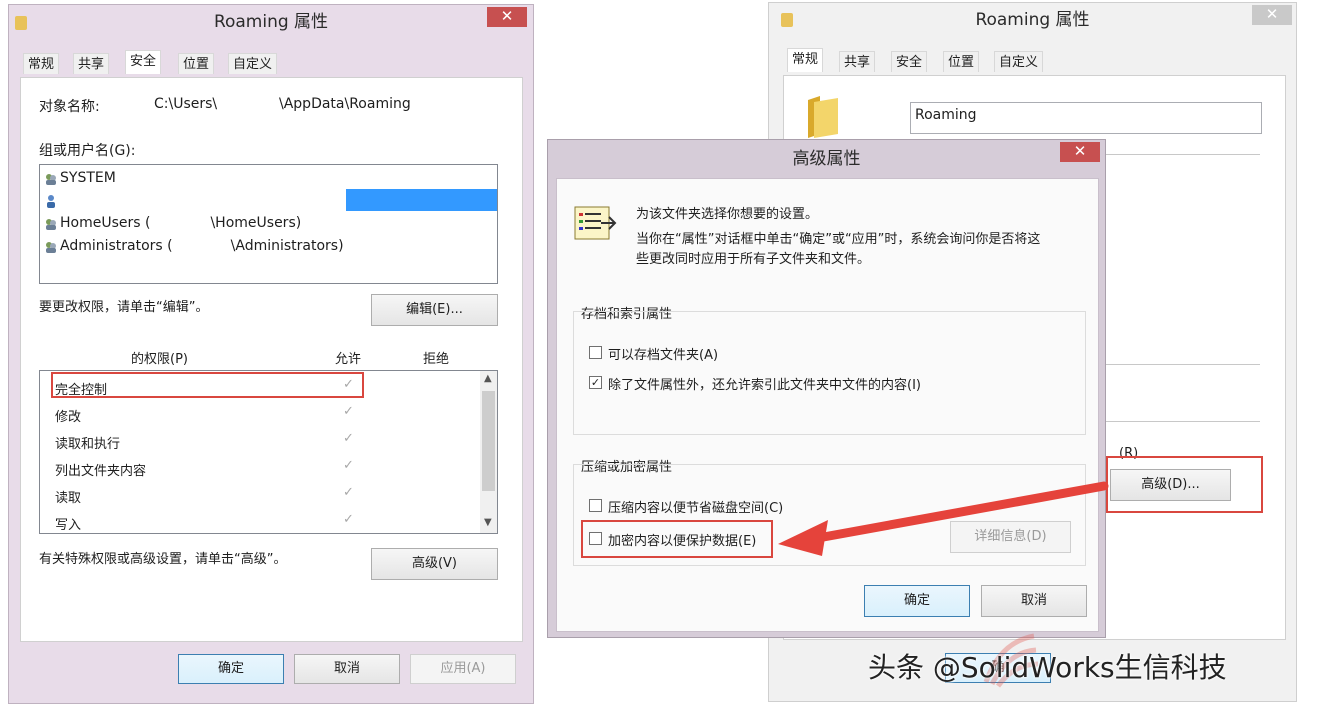  Describe the element at coordinates (1184, 484) in the screenshot. I see `highlight-advanced-button` at that location.